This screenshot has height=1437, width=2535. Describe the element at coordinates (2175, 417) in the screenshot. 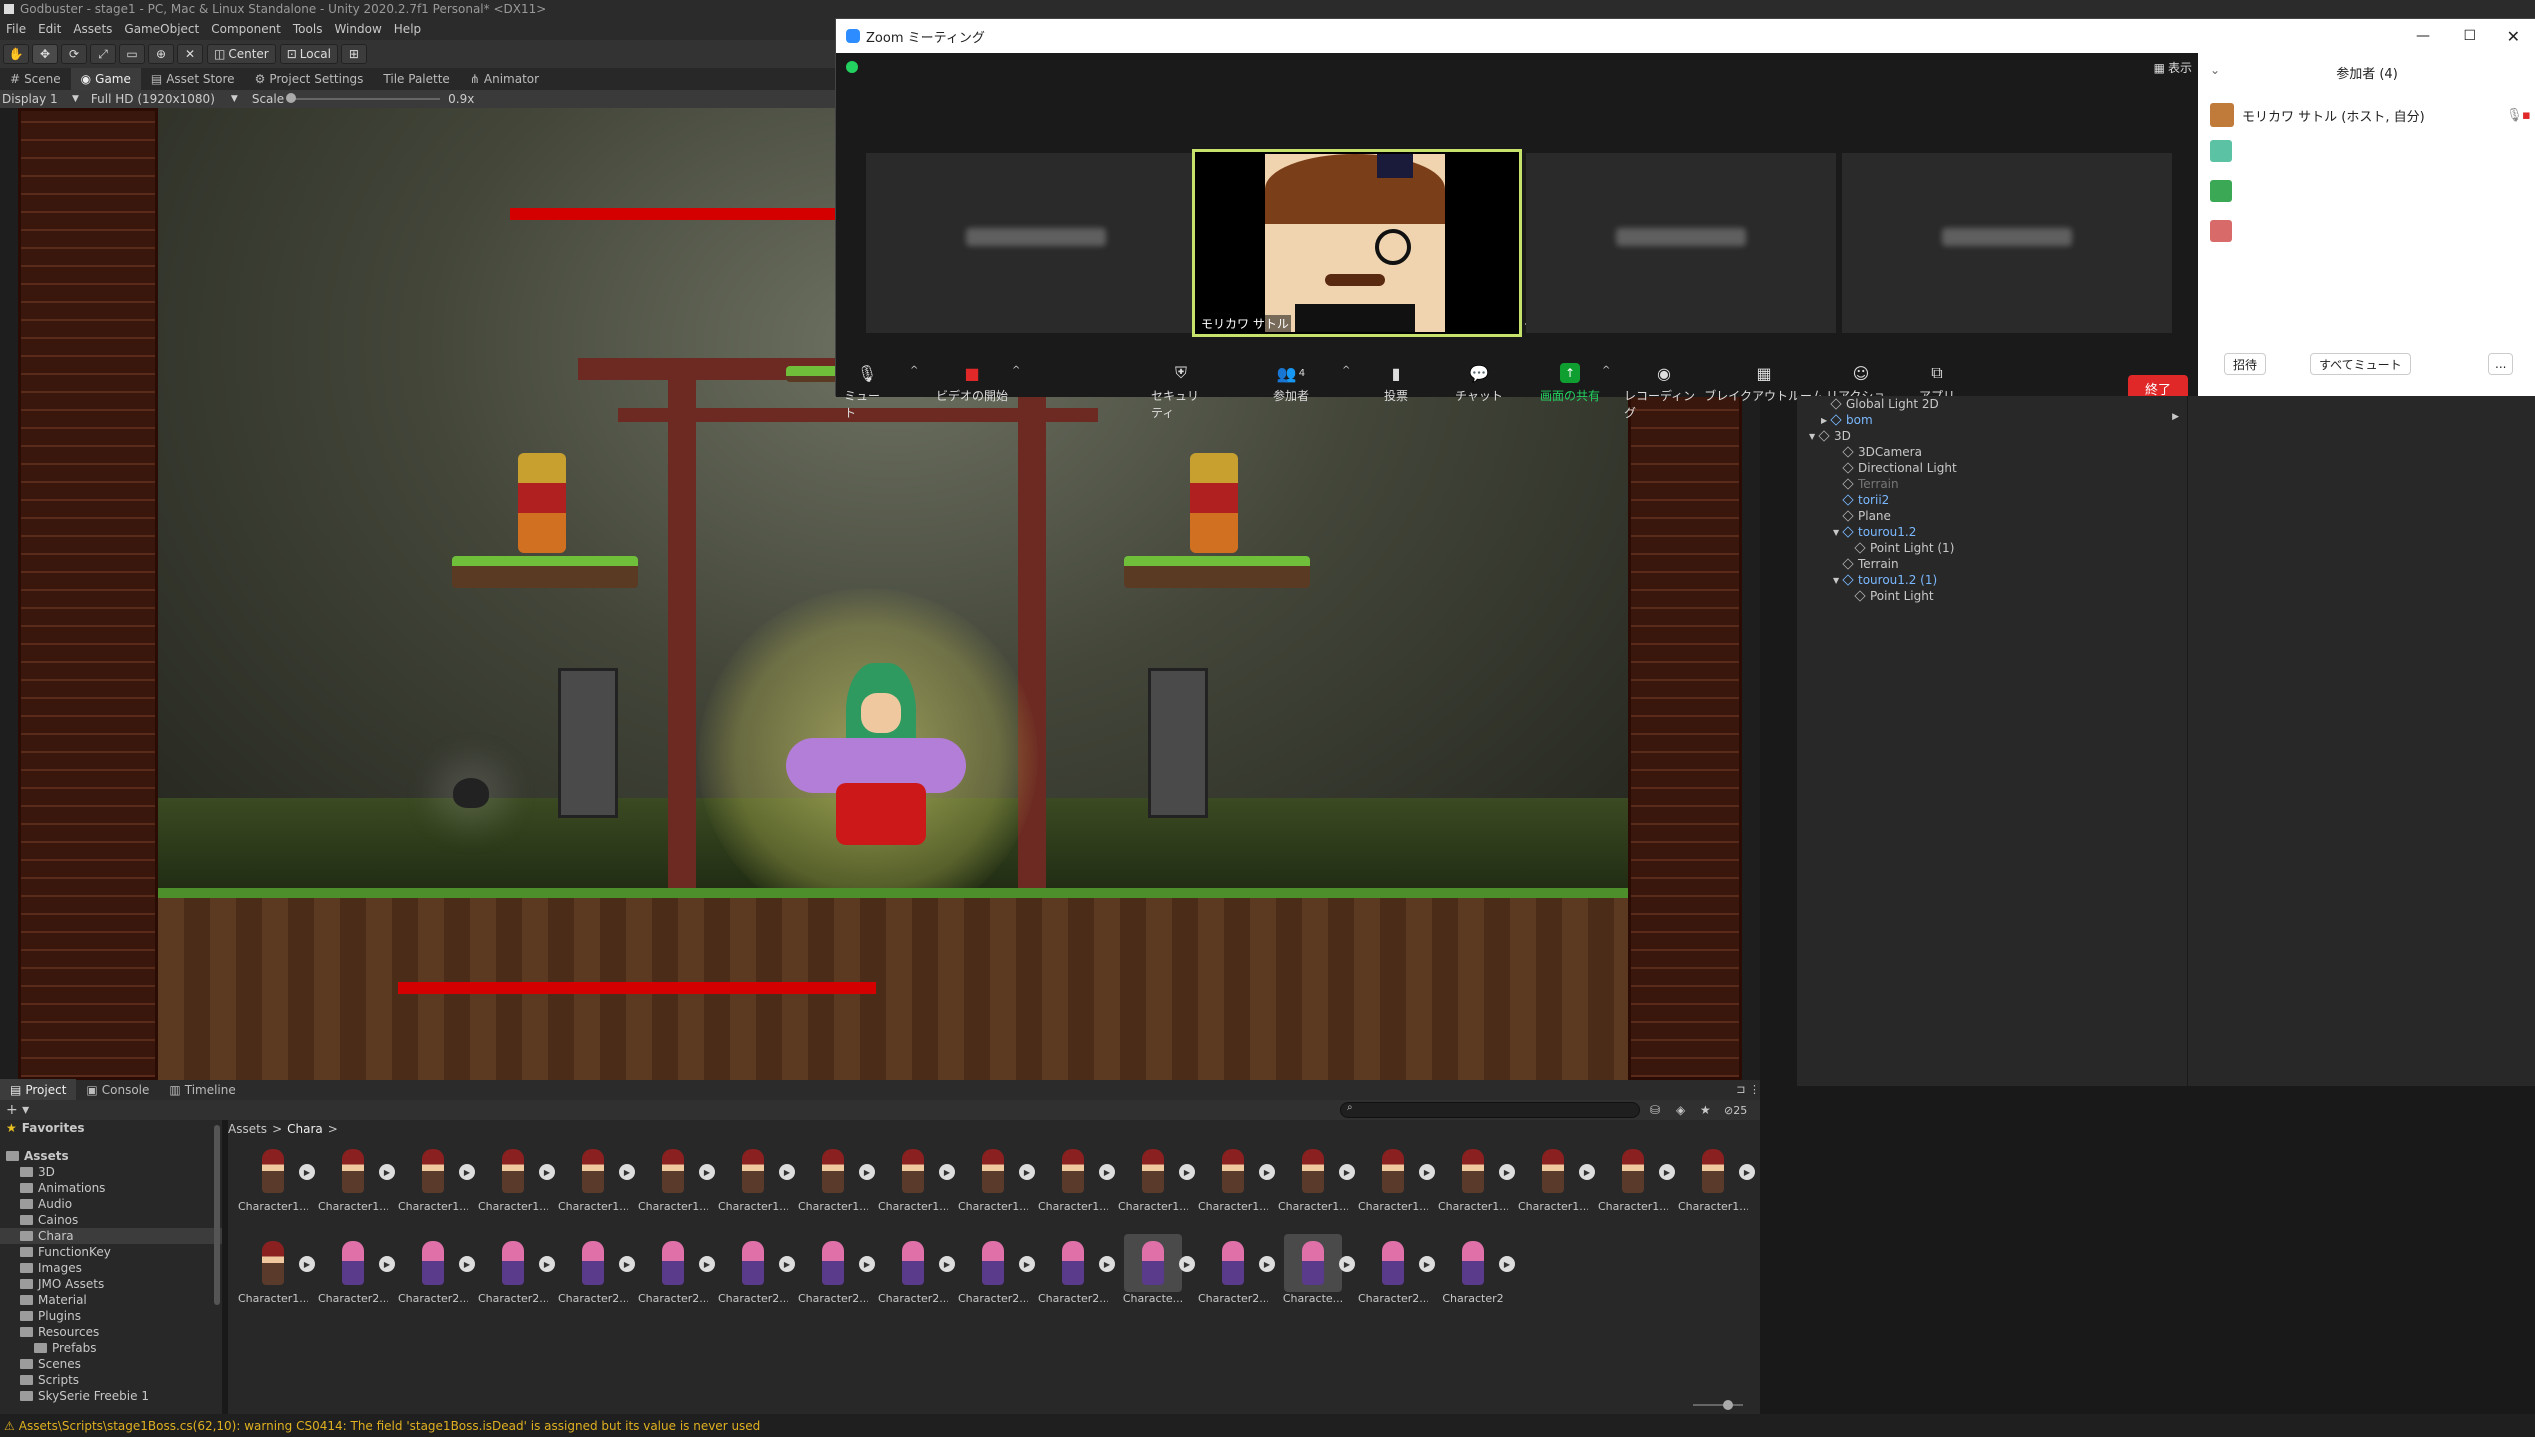

I see `scene-menu-arrow-icon: ▶` at that location.